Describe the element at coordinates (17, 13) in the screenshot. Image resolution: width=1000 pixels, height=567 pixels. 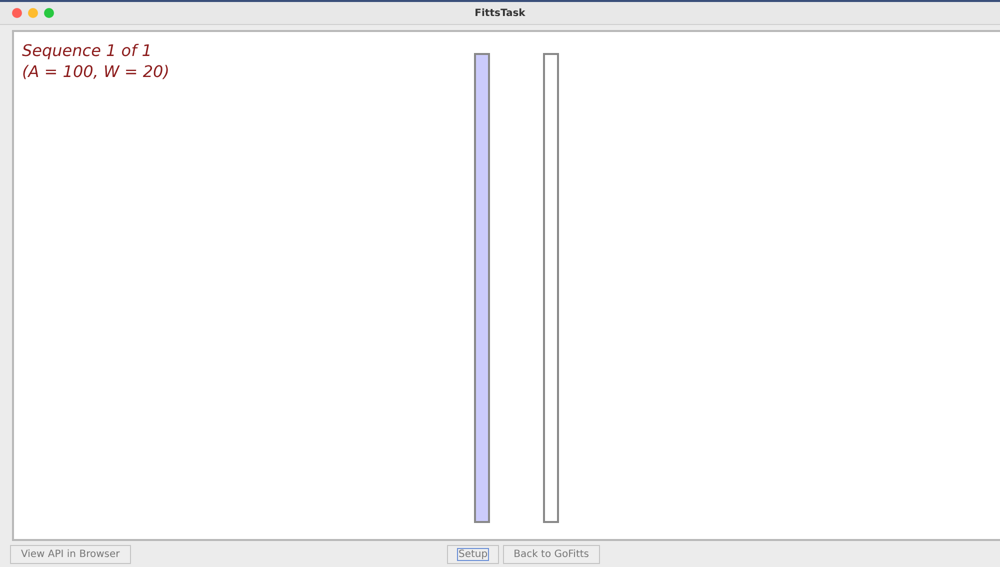
I see `close-icon` at that location.